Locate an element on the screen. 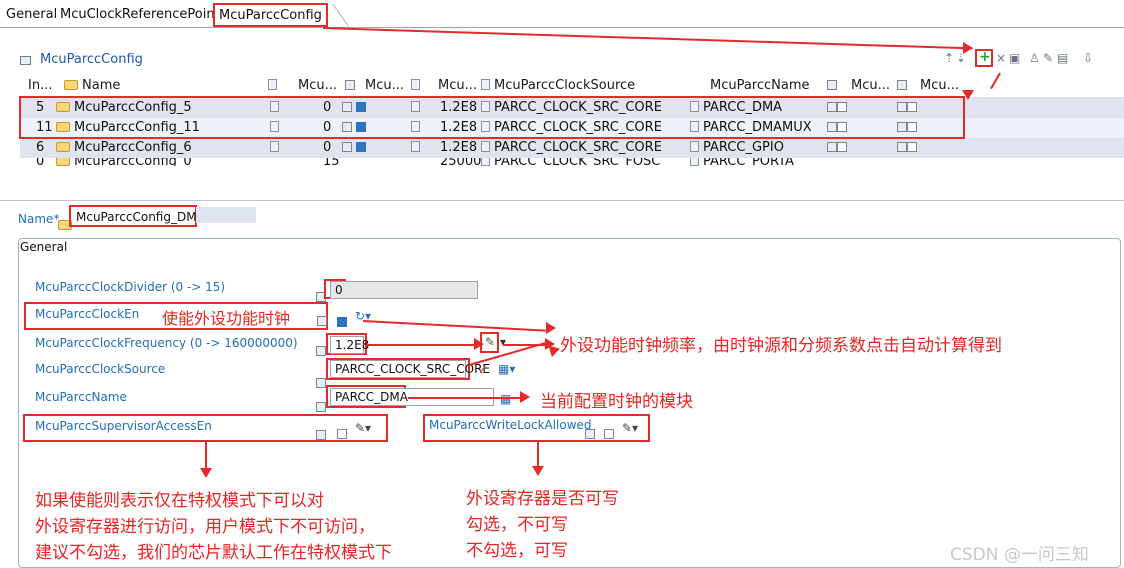 This screenshot has width=1124, height=568. arrow-add-down-head is located at coordinates (968, 95).